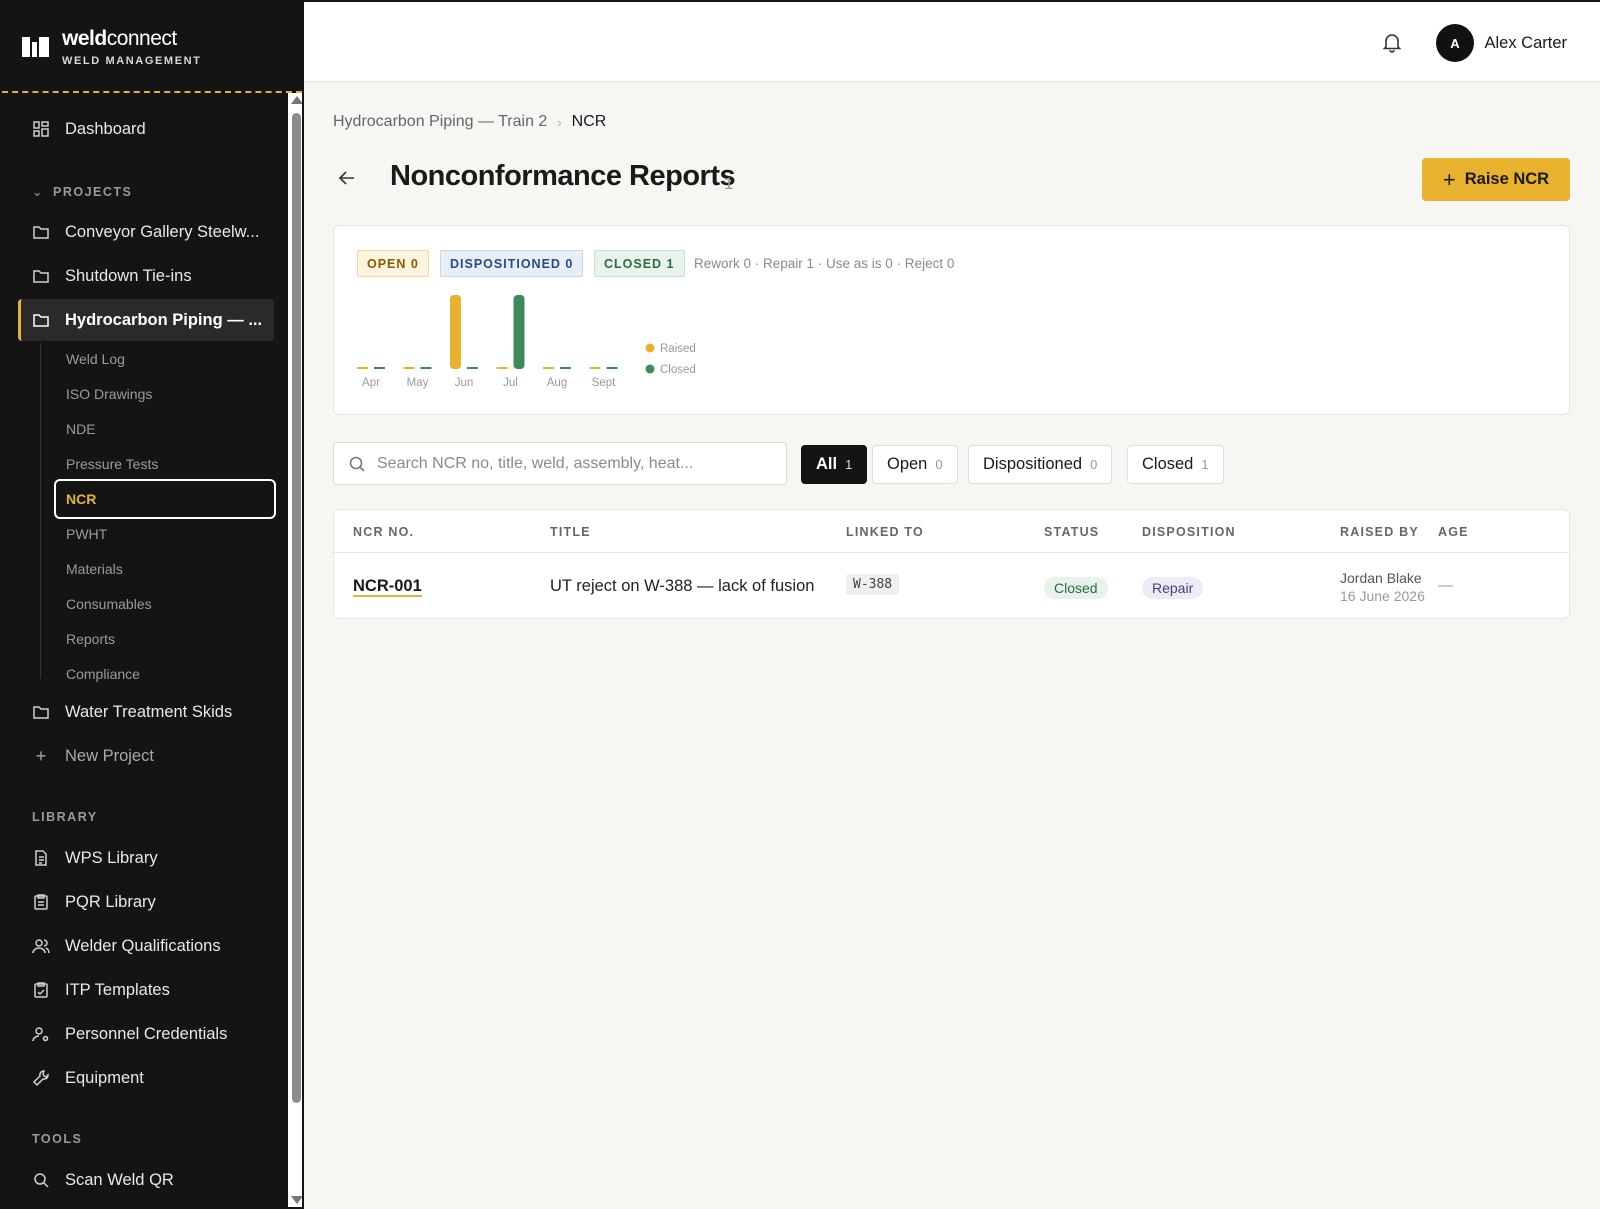  Describe the element at coordinates (95, 359) in the screenshot. I see `sidebar-subitem-weld-log: Weld Log` at that location.